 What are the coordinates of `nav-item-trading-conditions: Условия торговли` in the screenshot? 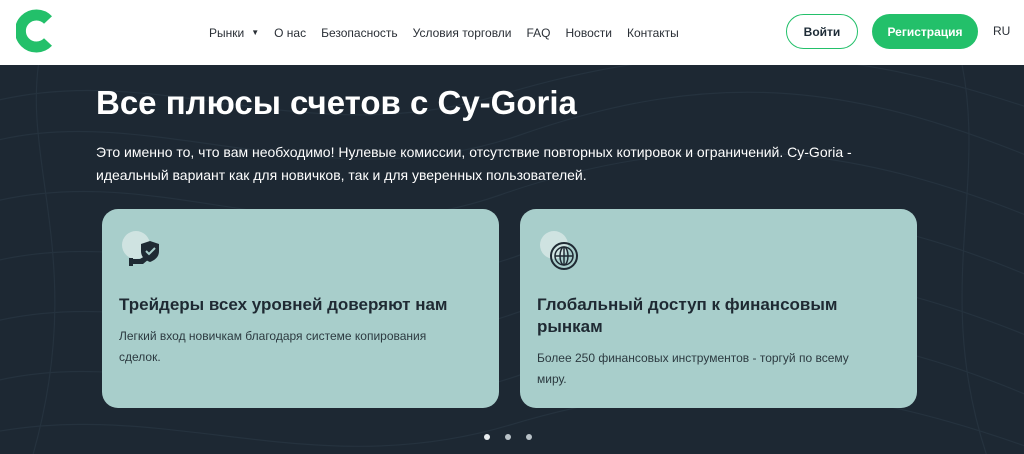 It's located at (462, 33).